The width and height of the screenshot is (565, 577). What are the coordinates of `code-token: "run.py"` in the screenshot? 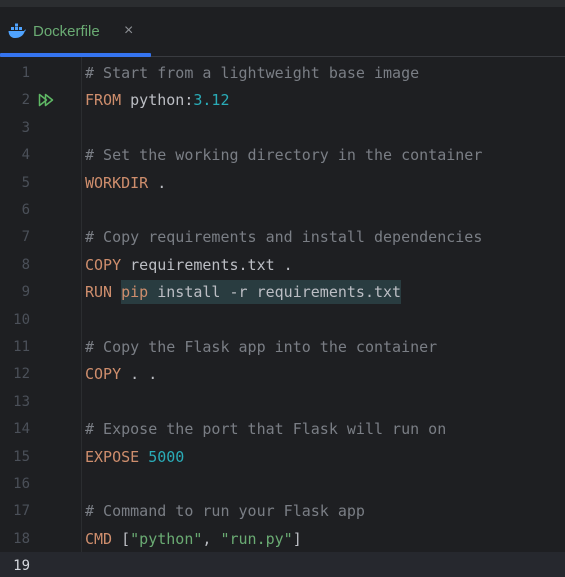 It's located at (256, 538).